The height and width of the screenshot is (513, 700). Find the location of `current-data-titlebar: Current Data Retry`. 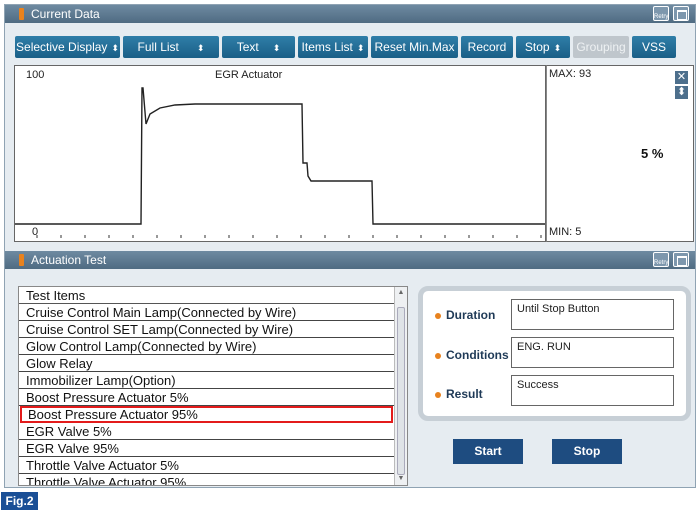

current-data-titlebar: Current Data Retry is located at coordinates (350, 14).